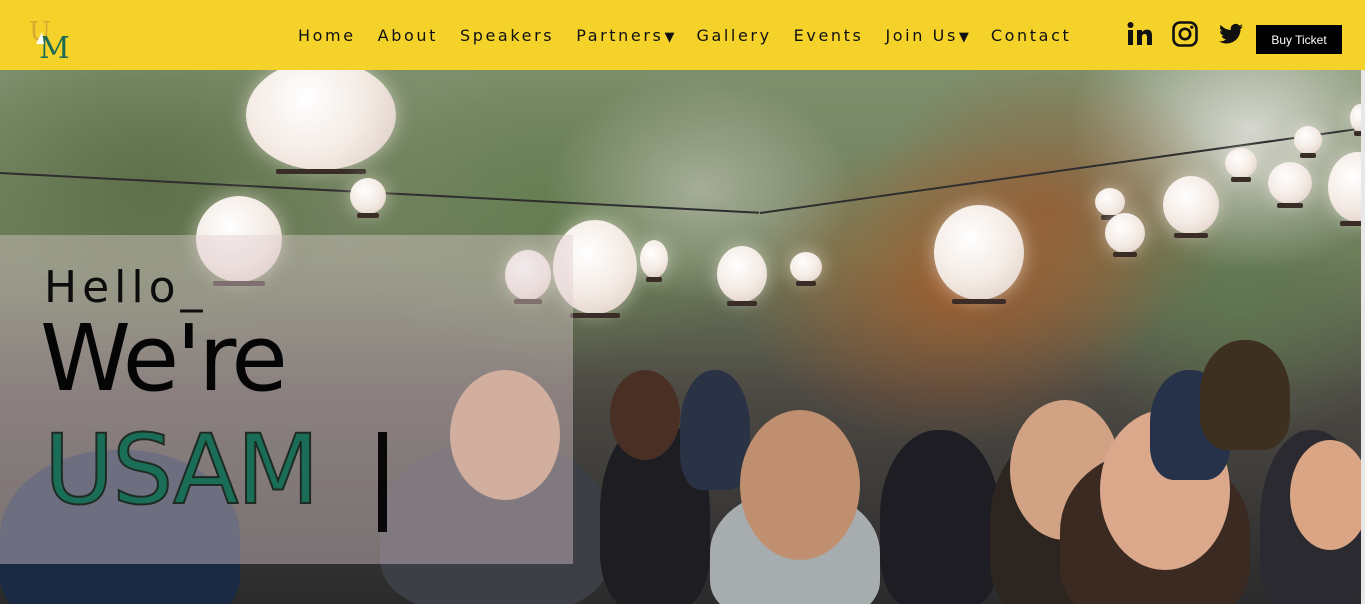 The image size is (1365, 604). I want to click on nav-home: Home, so click(327, 35).